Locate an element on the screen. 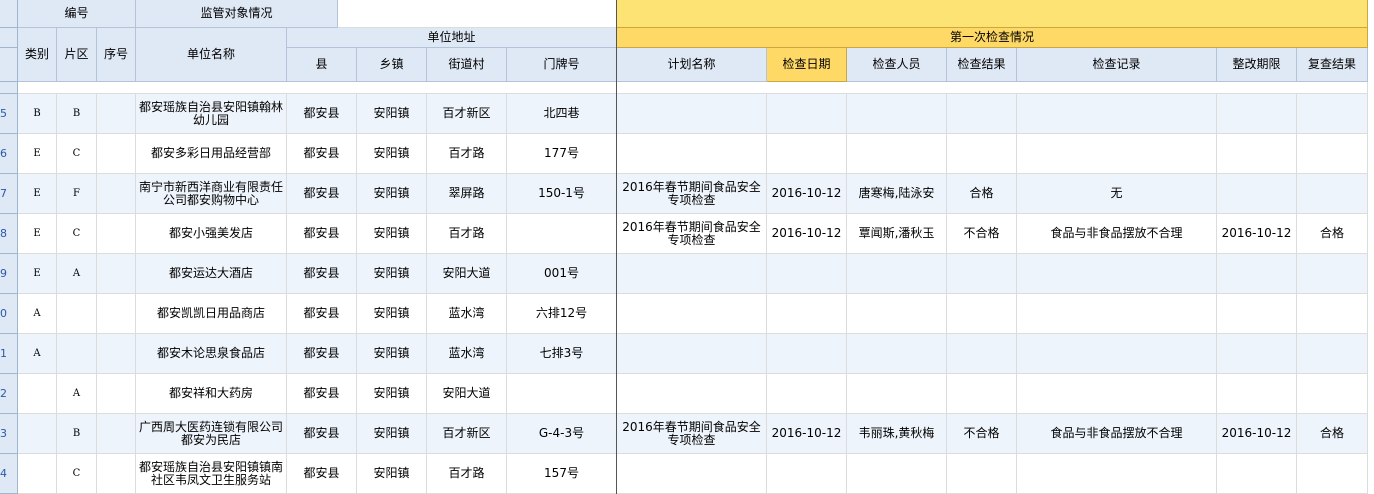  header-result: 检查结果 is located at coordinates (982, 65).